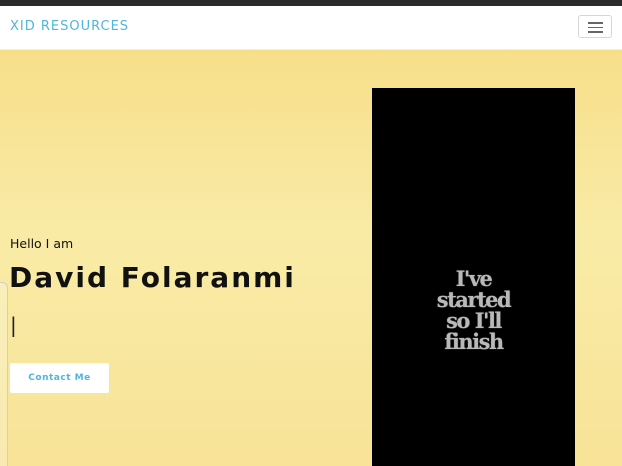  I want to click on typed-text-cursor: |, so click(13, 325).